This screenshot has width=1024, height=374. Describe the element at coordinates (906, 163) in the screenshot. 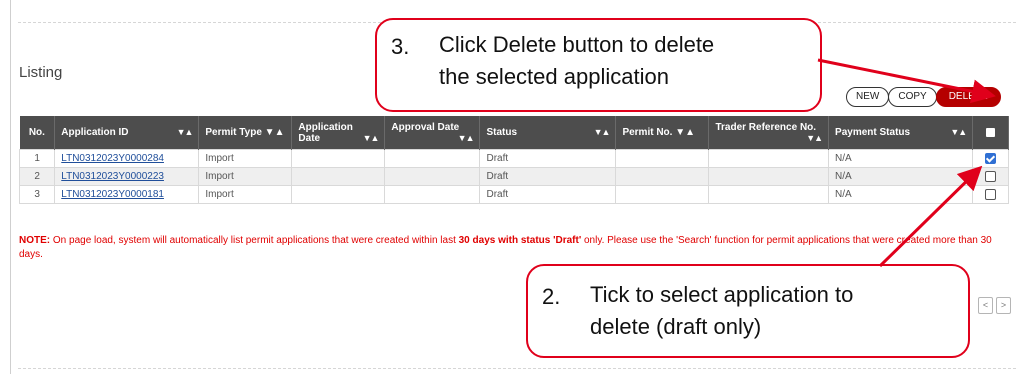

I see `callout-arrows` at that location.